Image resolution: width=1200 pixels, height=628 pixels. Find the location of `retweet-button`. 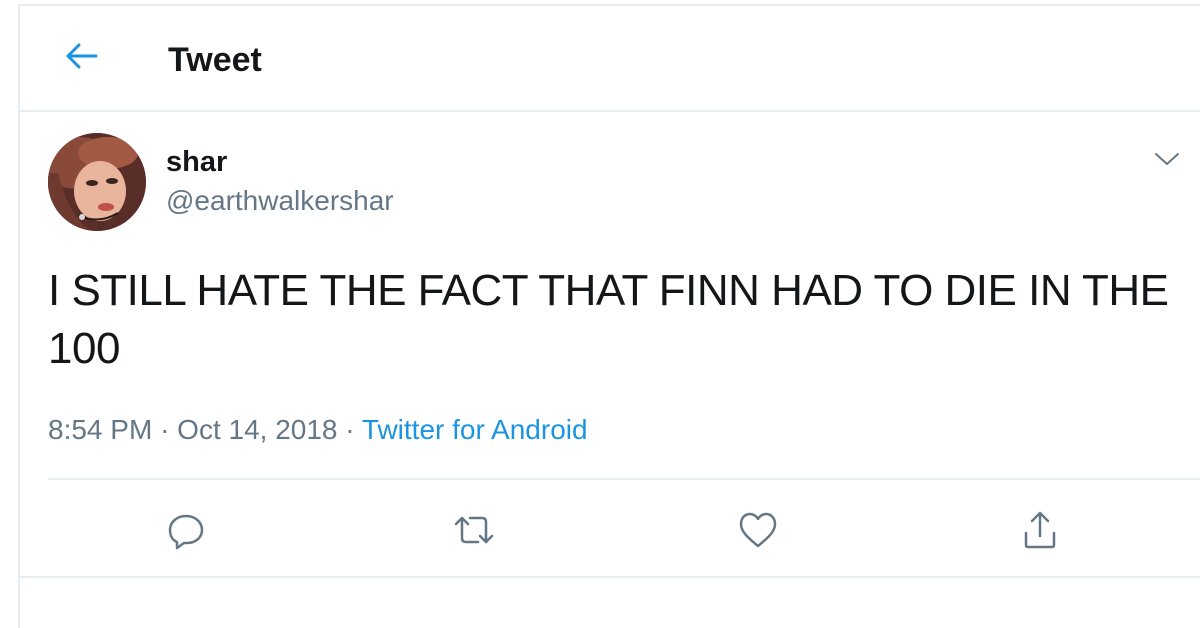

retweet-button is located at coordinates (474, 530).